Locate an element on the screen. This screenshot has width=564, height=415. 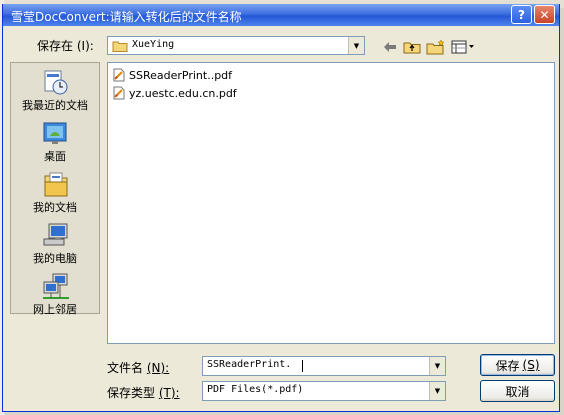
my-documents-icon is located at coordinates (56, 184).